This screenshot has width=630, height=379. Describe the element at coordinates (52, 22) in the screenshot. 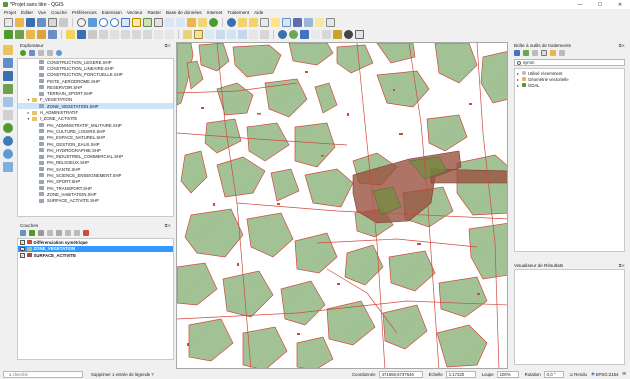

I see `new-layout-icon` at that location.